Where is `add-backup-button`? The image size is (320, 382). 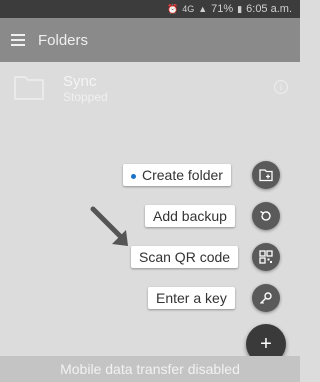
add-backup-button is located at coordinates (266, 216).